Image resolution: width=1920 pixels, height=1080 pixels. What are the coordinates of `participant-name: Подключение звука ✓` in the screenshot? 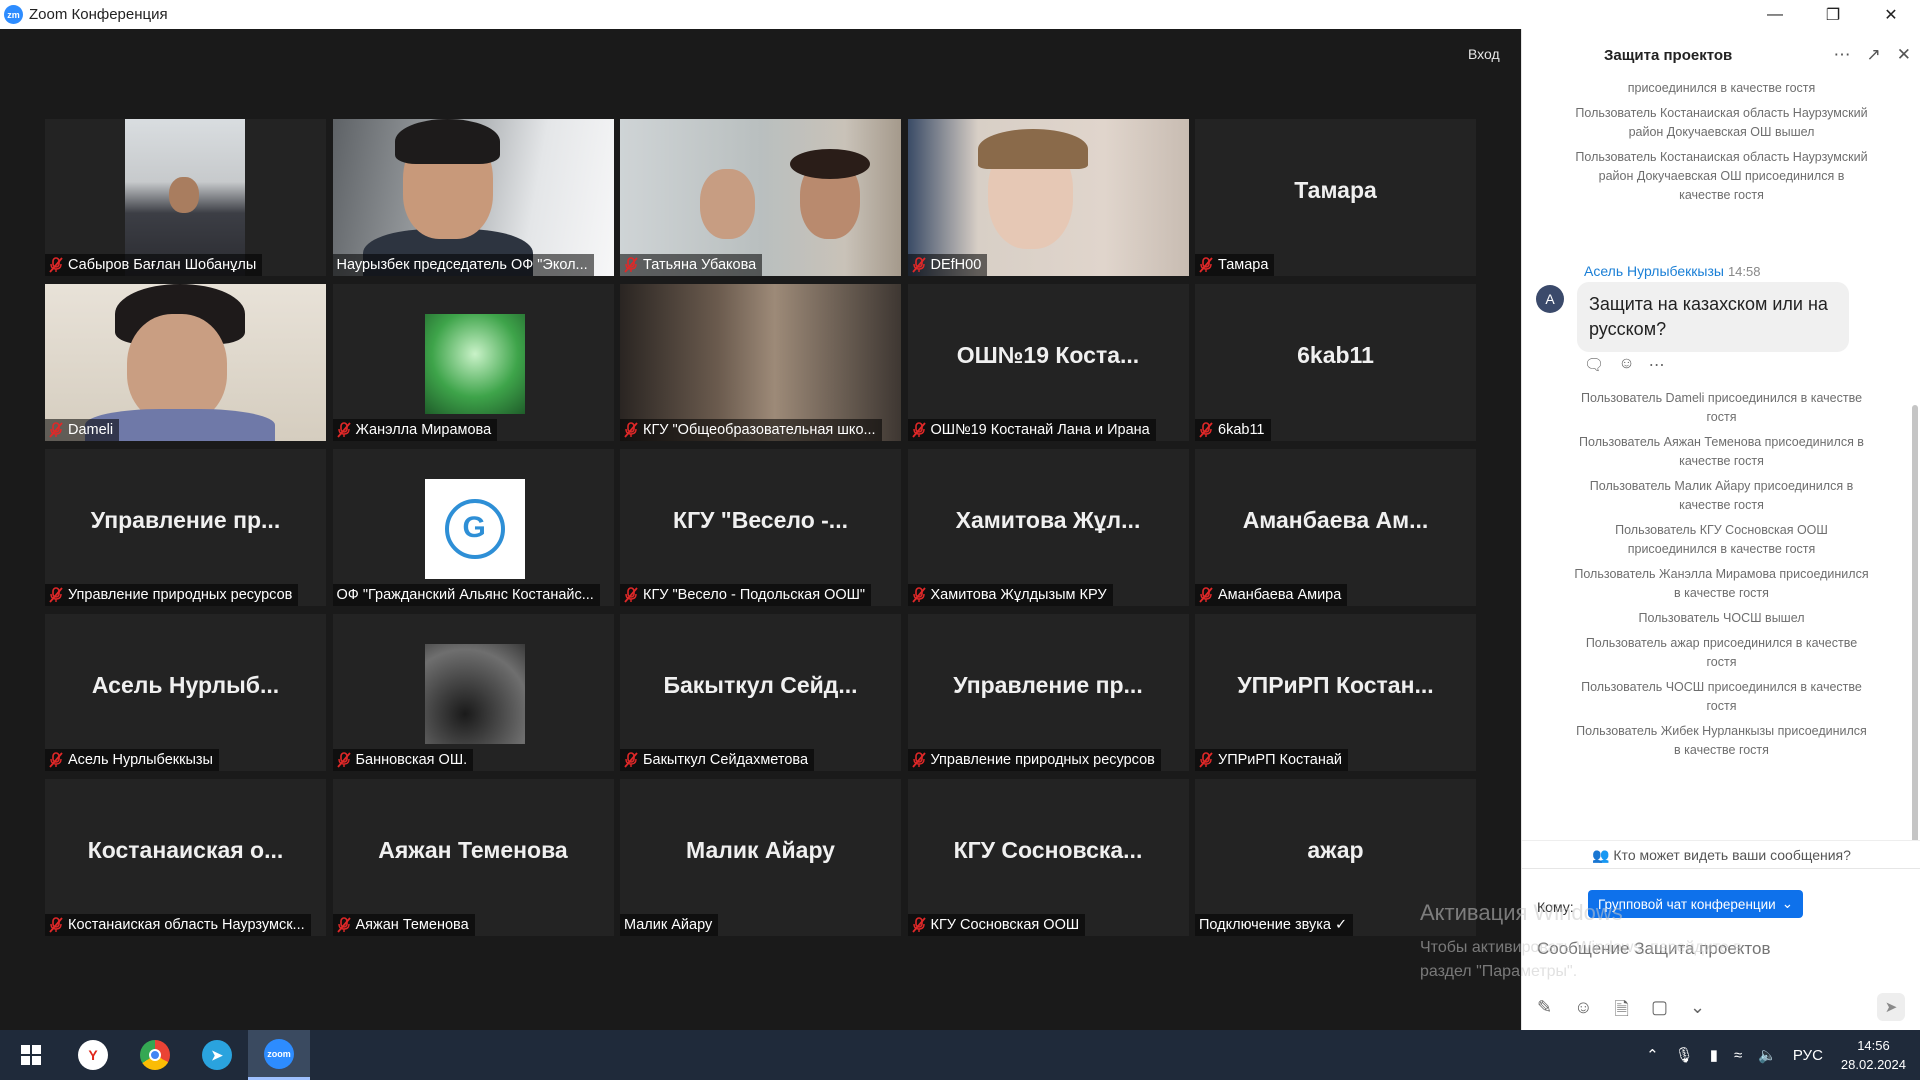 It's located at (1273, 925).